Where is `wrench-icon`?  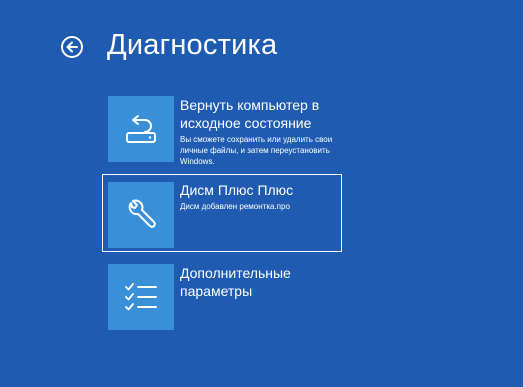 wrench-icon is located at coordinates (142, 213).